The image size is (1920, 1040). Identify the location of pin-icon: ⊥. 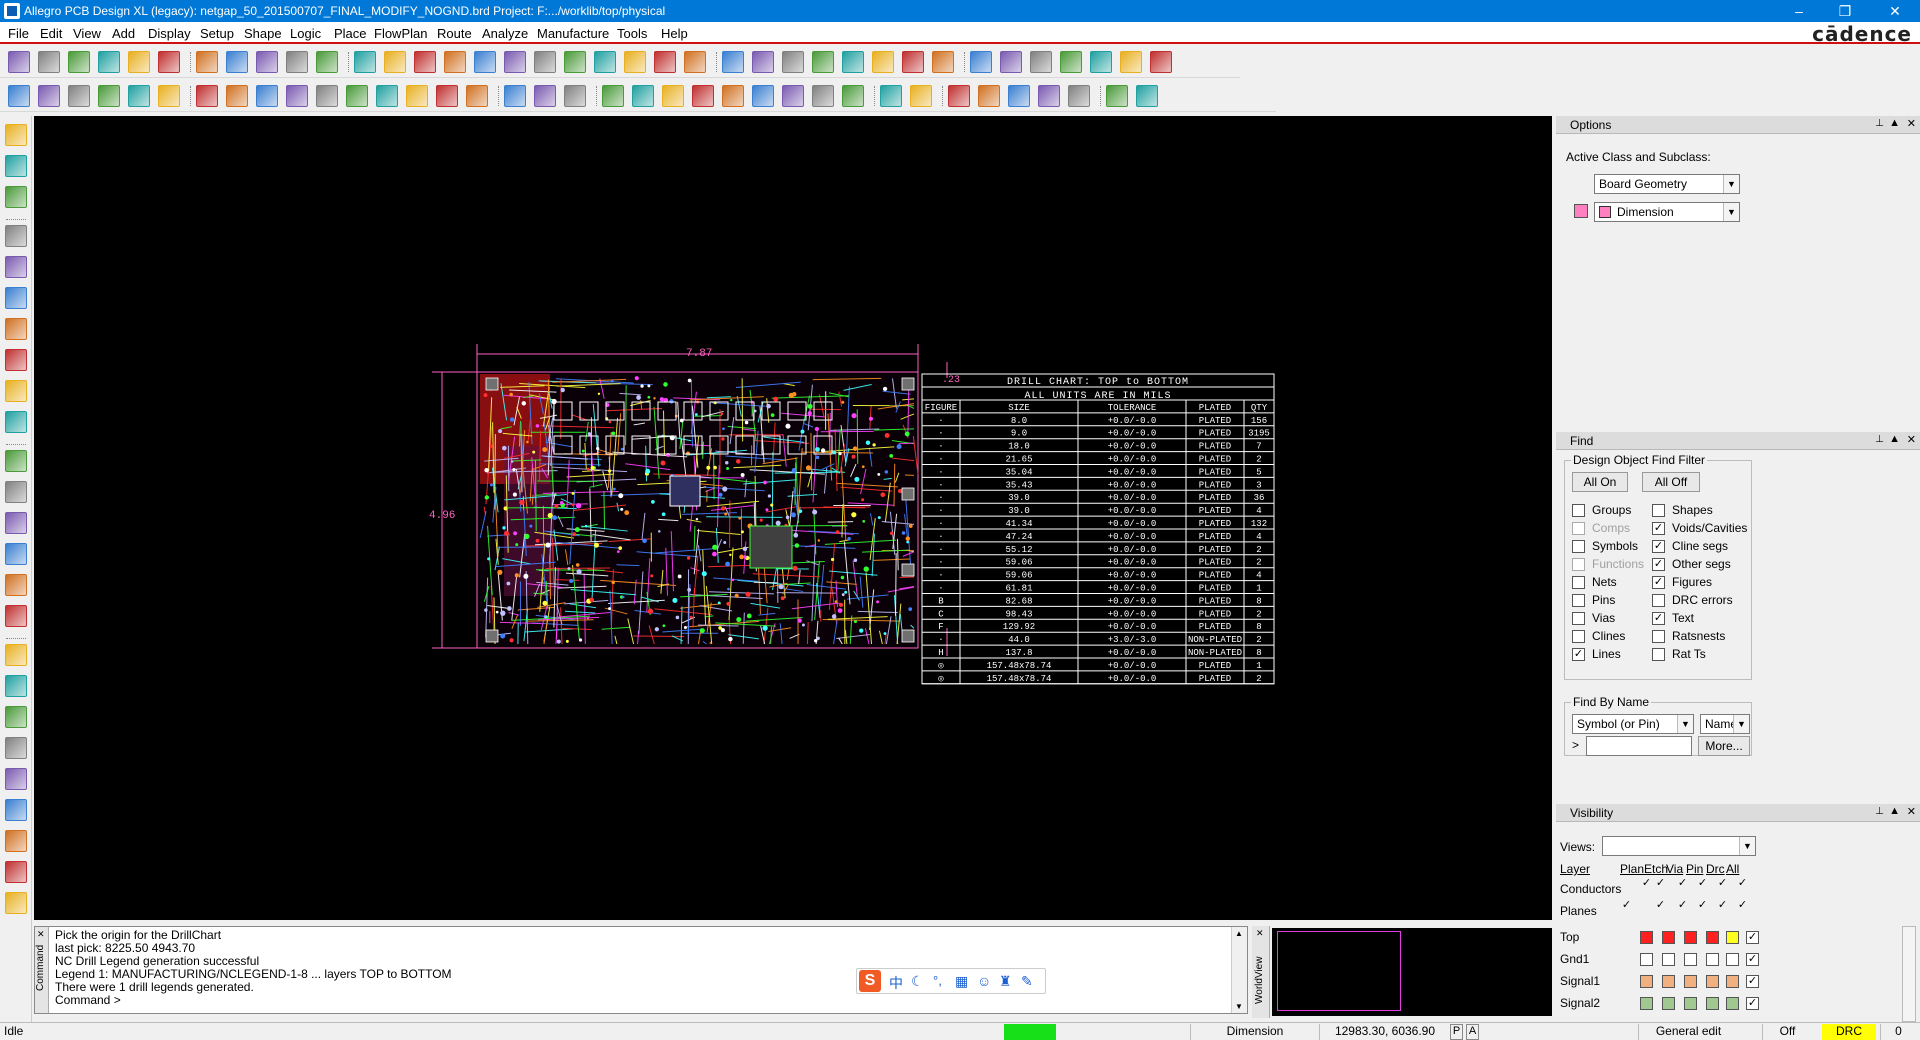
(1879, 811).